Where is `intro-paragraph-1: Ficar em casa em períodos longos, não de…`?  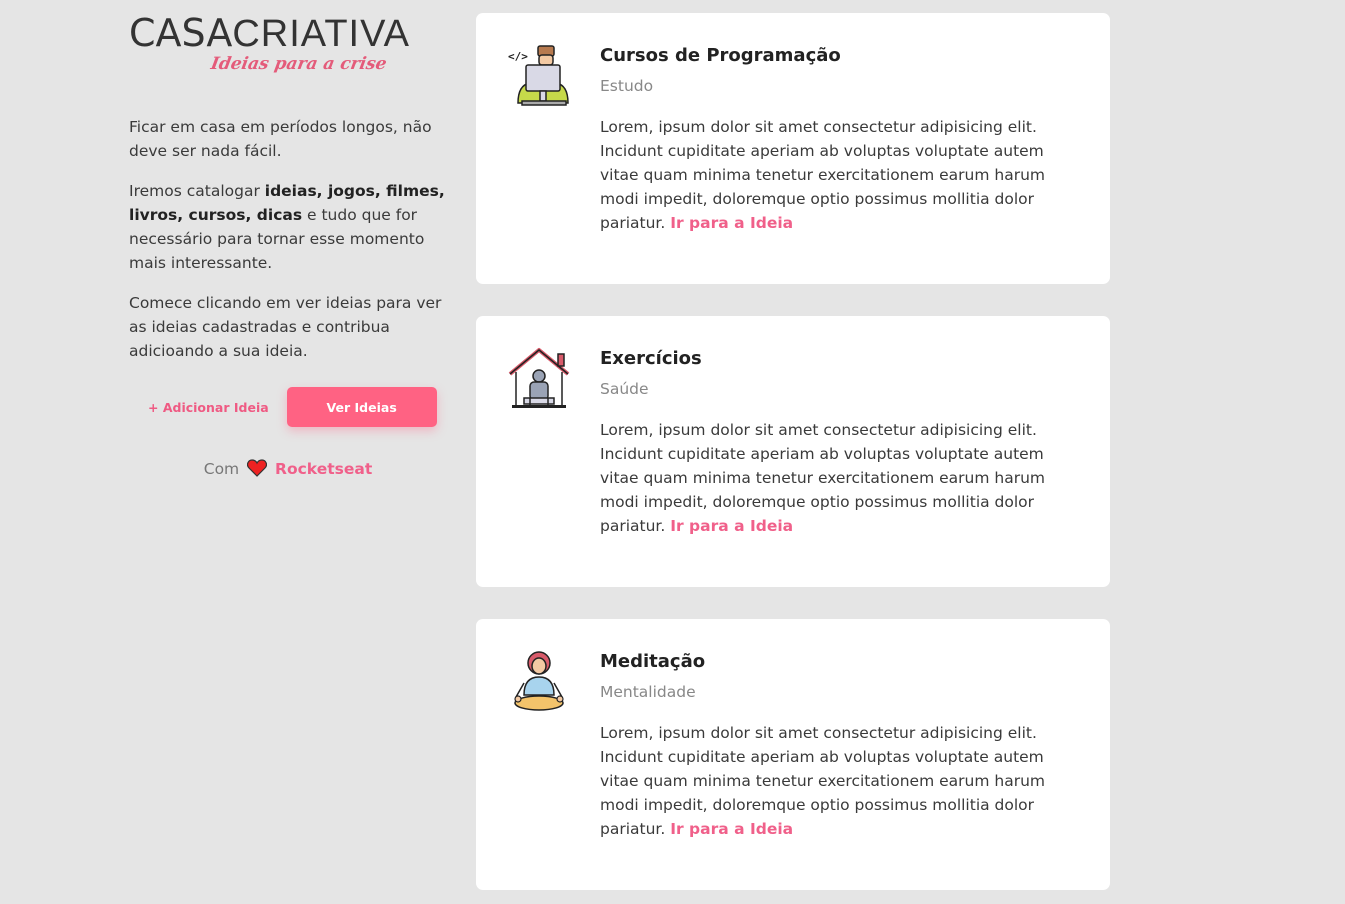 intro-paragraph-1: Ficar em casa em períodos longos, não de… is located at coordinates (280, 139).